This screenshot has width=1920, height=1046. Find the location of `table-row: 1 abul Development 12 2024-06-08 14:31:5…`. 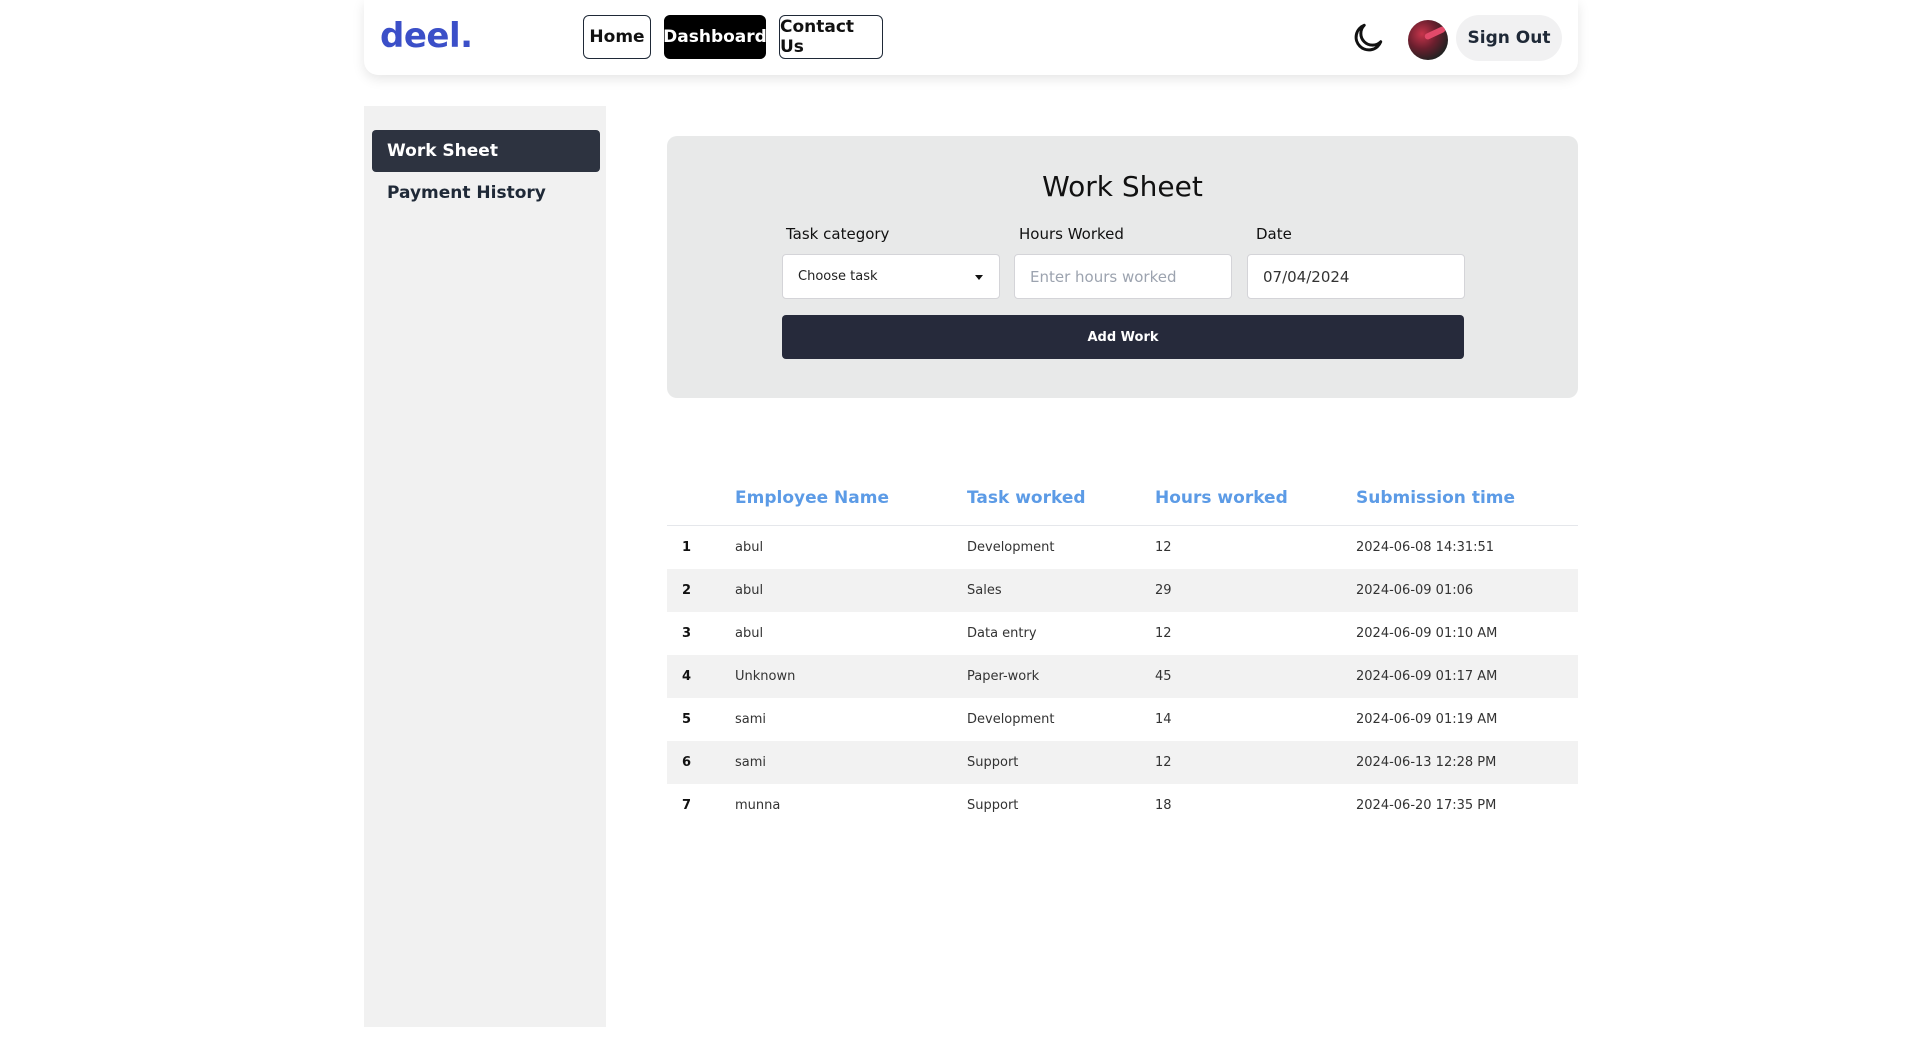

table-row: 1 abul Development 12 2024-06-08 14:31:5… is located at coordinates (1122, 547).